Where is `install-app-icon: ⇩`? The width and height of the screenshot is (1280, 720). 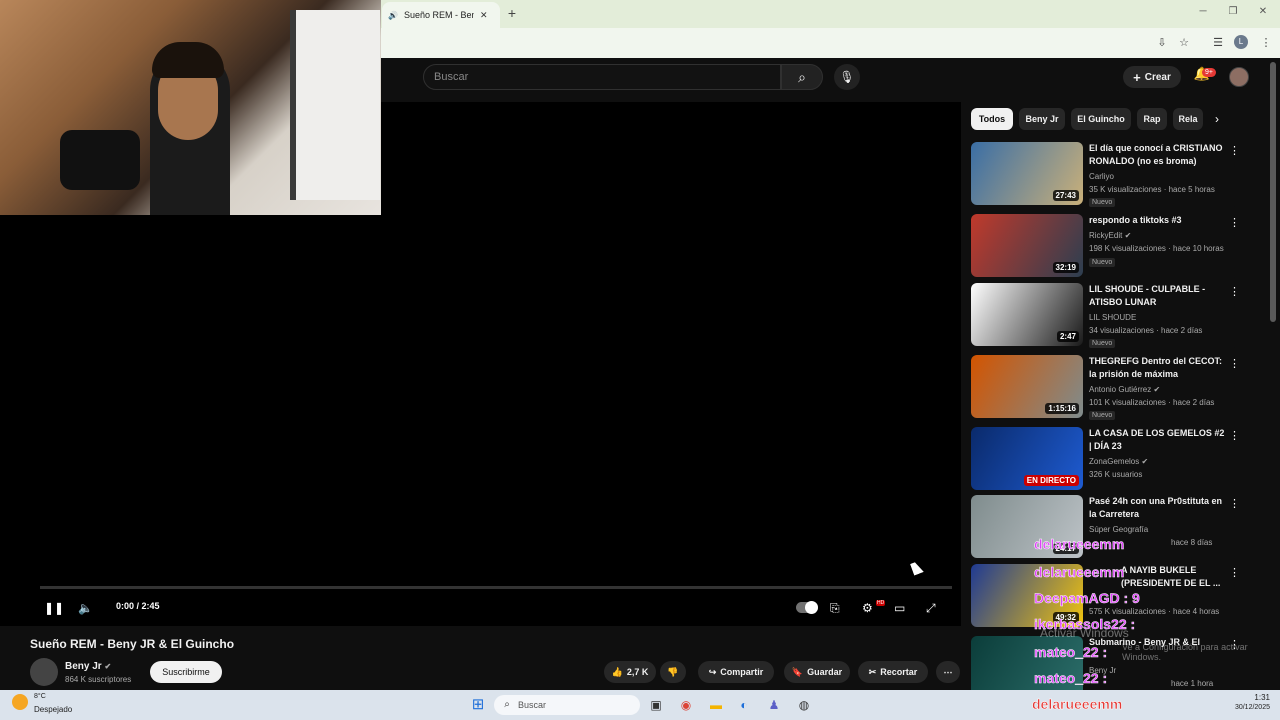
install-app-icon: ⇩ is located at coordinates (1162, 43).